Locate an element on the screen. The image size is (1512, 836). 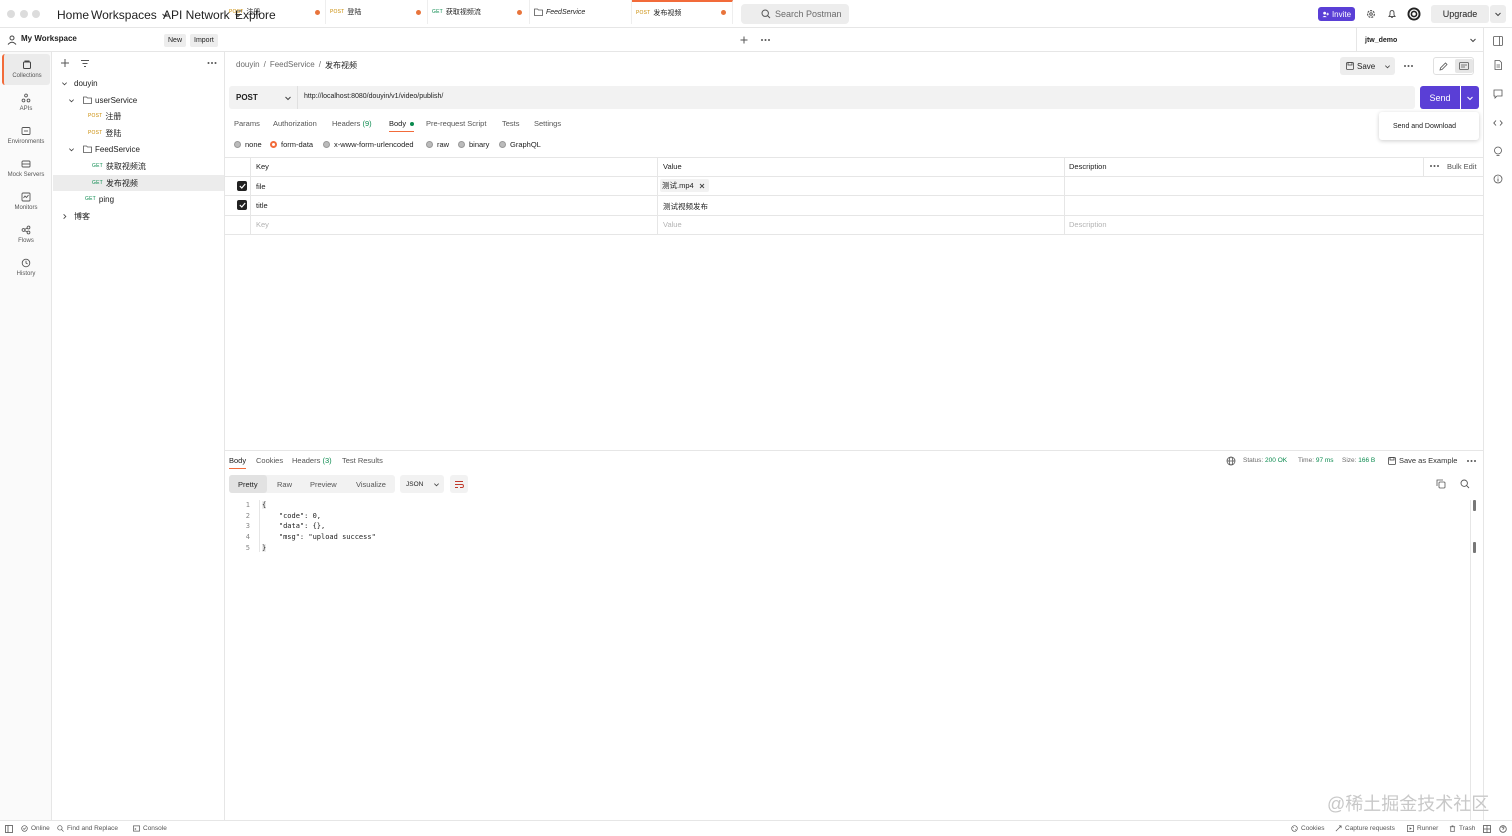
save-as-example-button: Save as Example is located at coordinates (1422, 460).